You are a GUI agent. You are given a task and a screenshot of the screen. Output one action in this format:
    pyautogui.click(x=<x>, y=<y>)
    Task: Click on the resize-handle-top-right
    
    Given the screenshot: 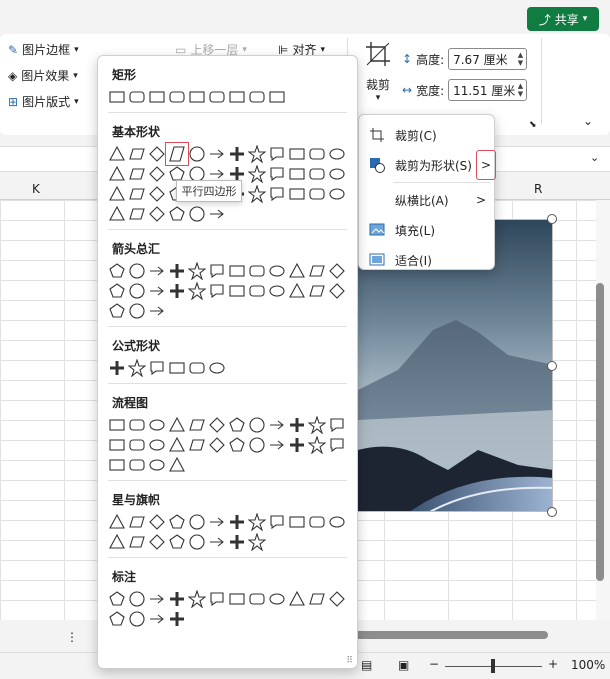 What is the action you would take?
    pyautogui.click(x=552, y=219)
    